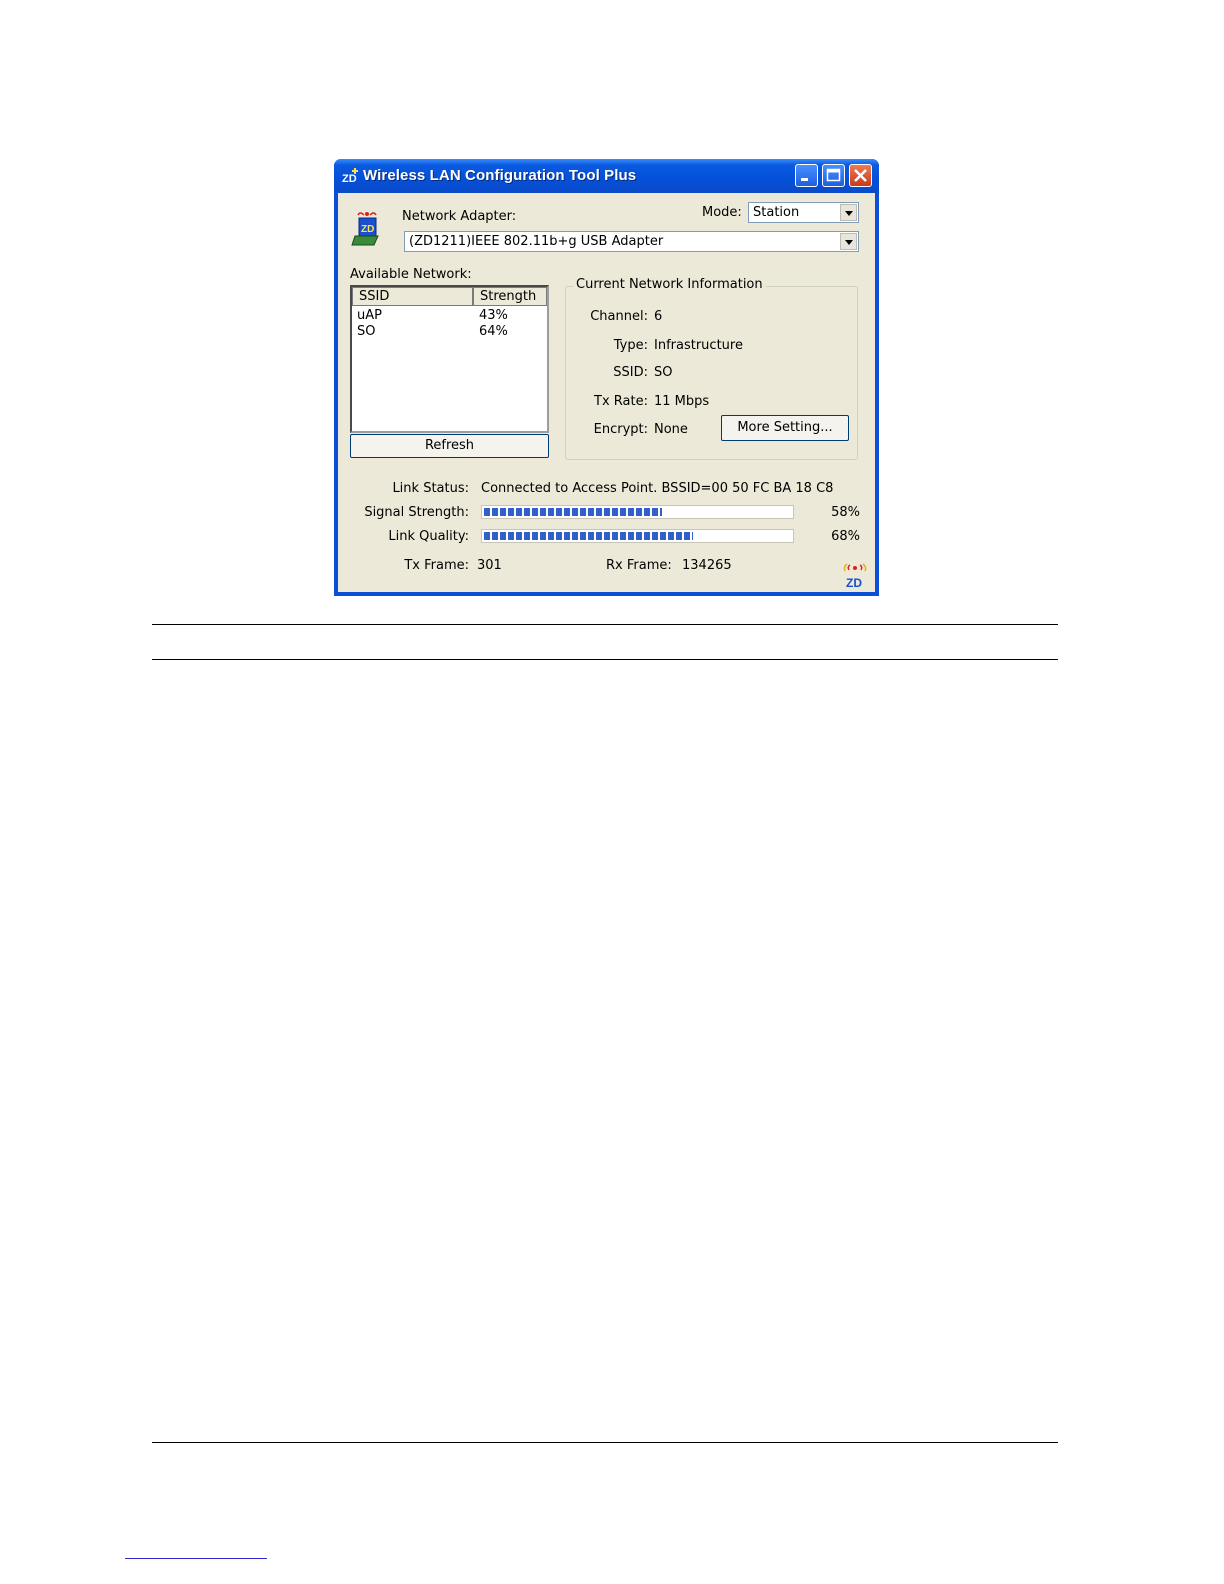  I want to click on adapter-icon: ZD, so click(365, 229).